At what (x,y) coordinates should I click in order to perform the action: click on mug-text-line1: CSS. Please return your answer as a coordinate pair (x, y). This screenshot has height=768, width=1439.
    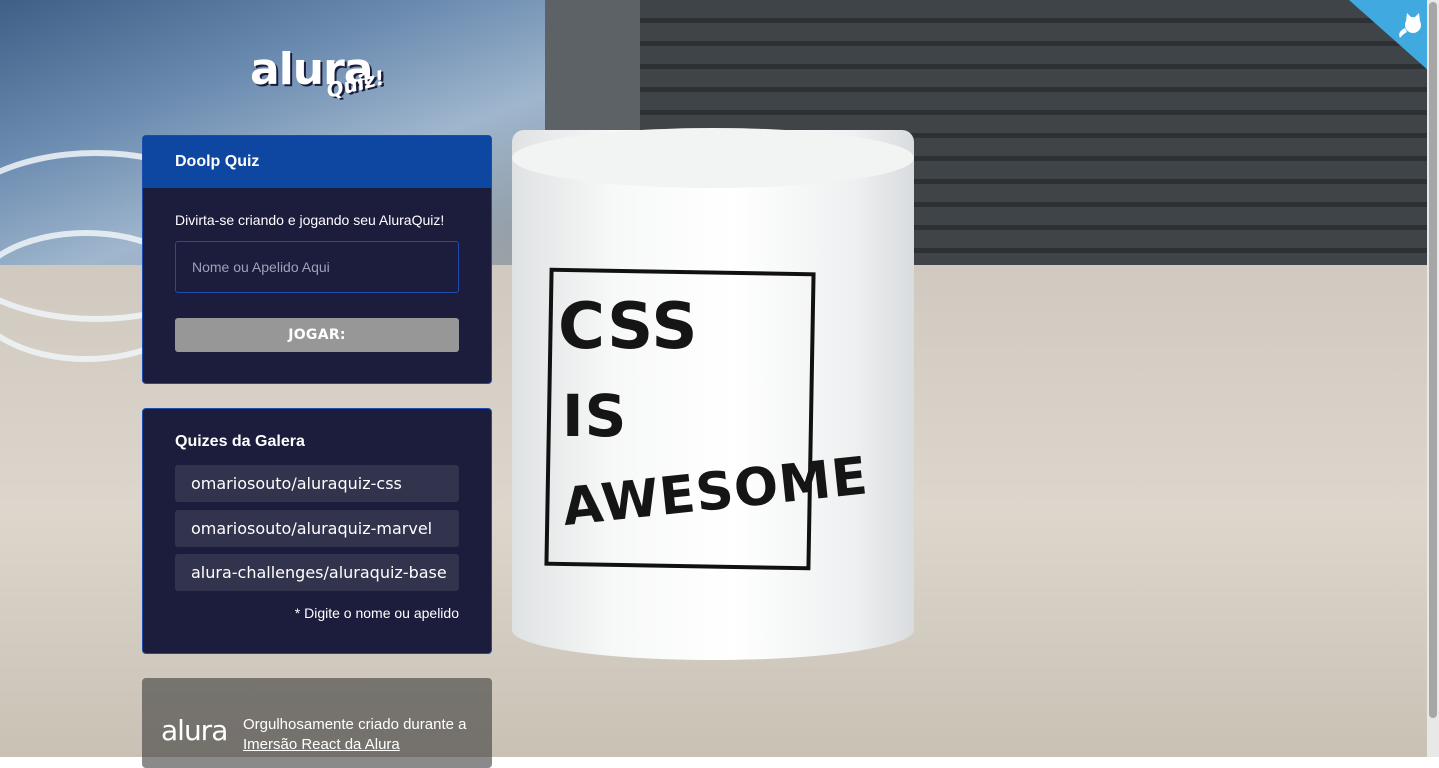
    Looking at the image, I should click on (628, 327).